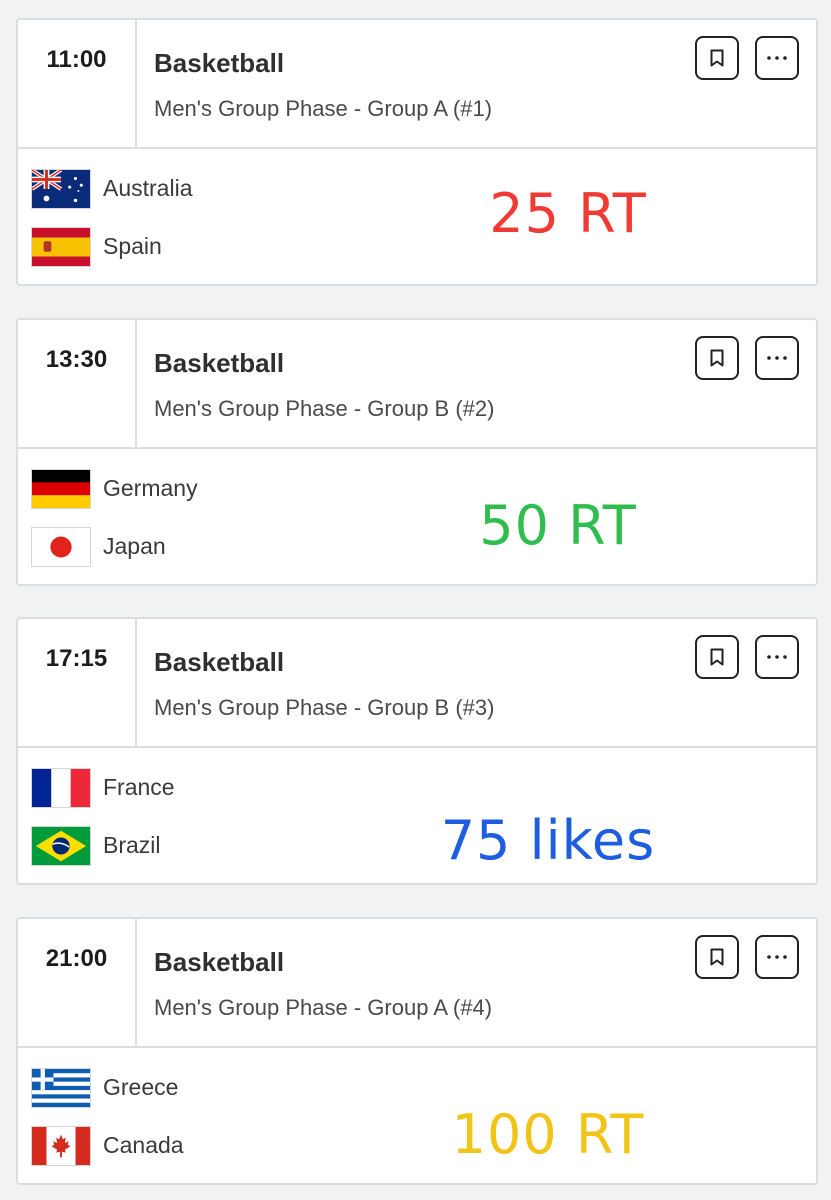  What do you see at coordinates (61, 247) in the screenshot?
I see `spain-flag-icon` at bounding box center [61, 247].